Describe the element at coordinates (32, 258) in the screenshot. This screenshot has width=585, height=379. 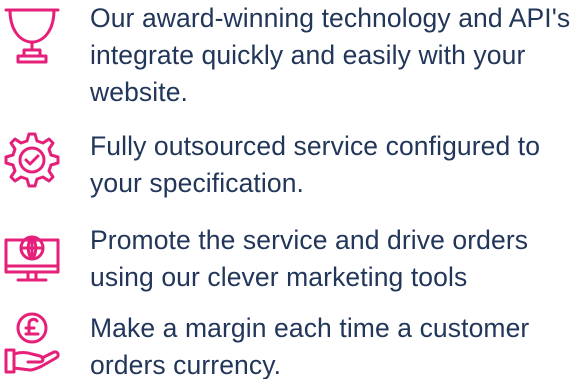
I see `globe-monitor-icon` at that location.